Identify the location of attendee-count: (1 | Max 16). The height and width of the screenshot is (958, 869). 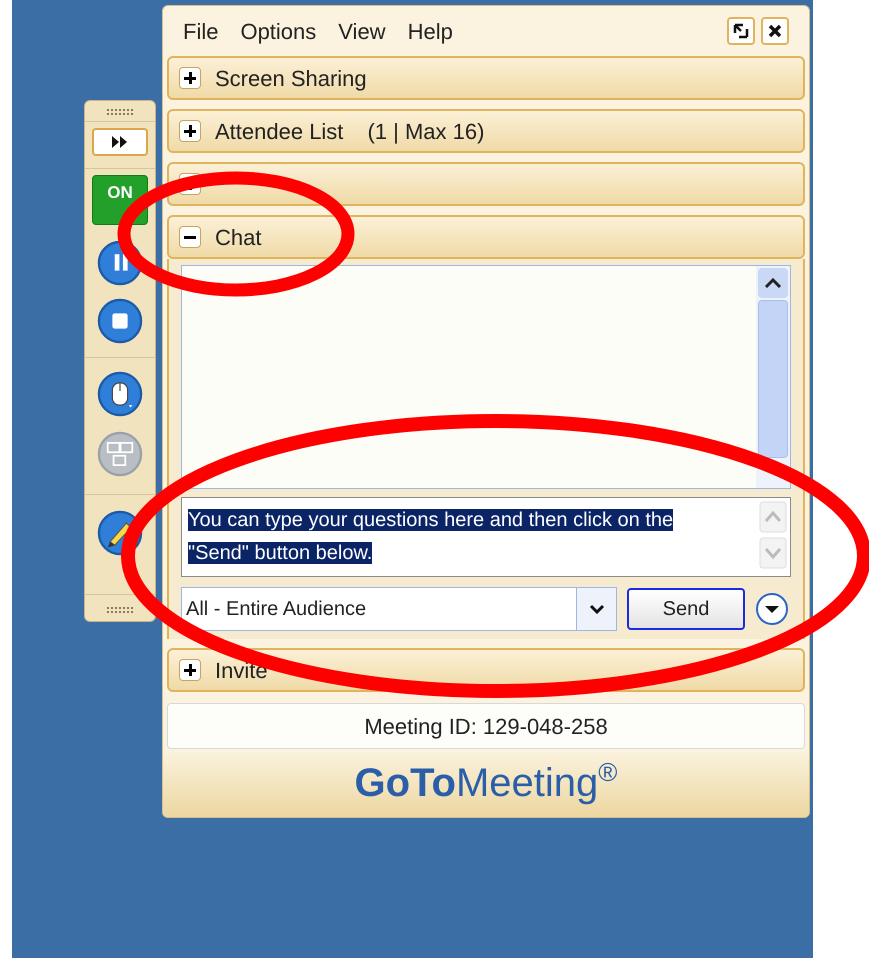
(425, 132).